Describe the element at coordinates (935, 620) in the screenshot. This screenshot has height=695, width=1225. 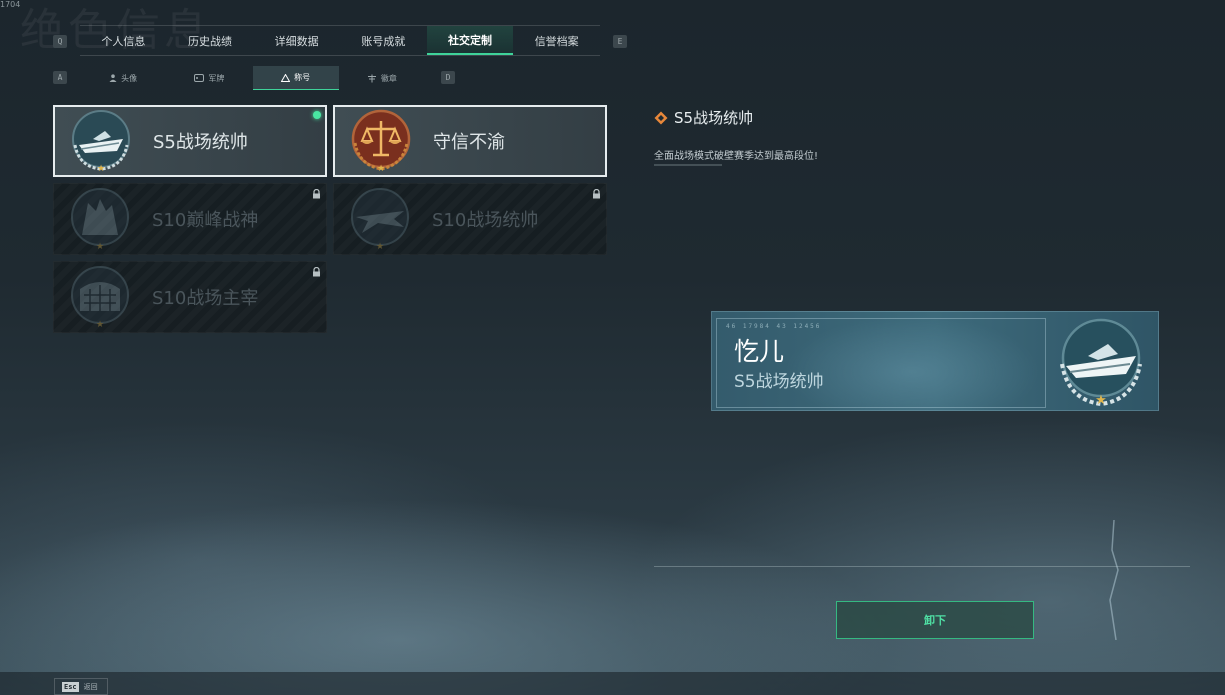
I see `unequip-button: 卸下` at that location.